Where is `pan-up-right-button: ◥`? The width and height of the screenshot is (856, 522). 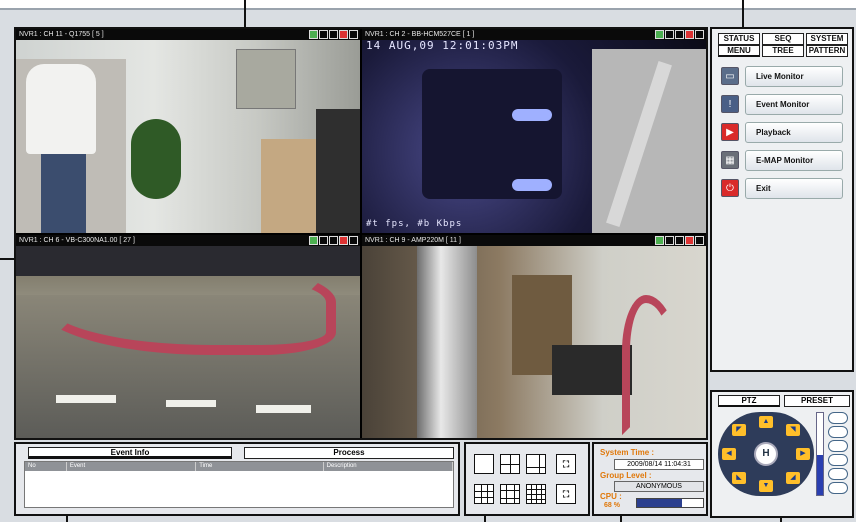
pan-up-right-button: ◥ is located at coordinates (793, 430).